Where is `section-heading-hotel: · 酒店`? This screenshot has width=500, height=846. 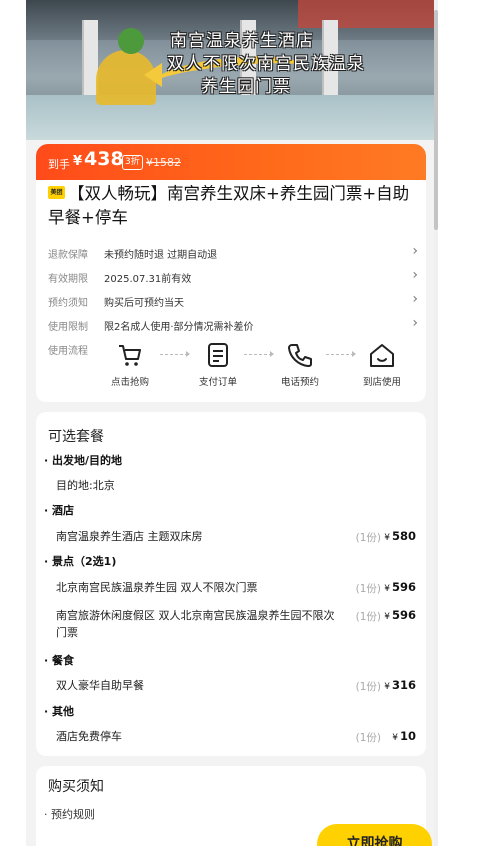
section-heading-hotel: · 酒店 is located at coordinates (59, 510).